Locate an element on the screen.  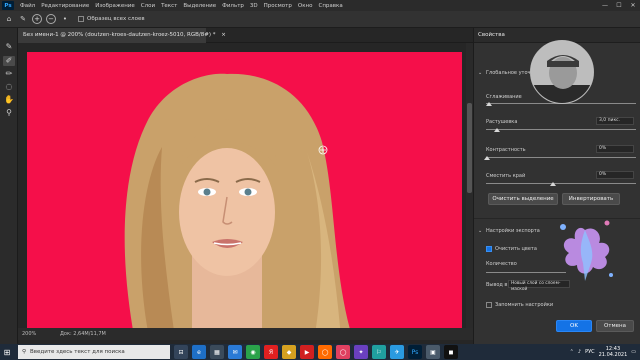
shift-edge-slider-knob is located at coordinates (553, 184).